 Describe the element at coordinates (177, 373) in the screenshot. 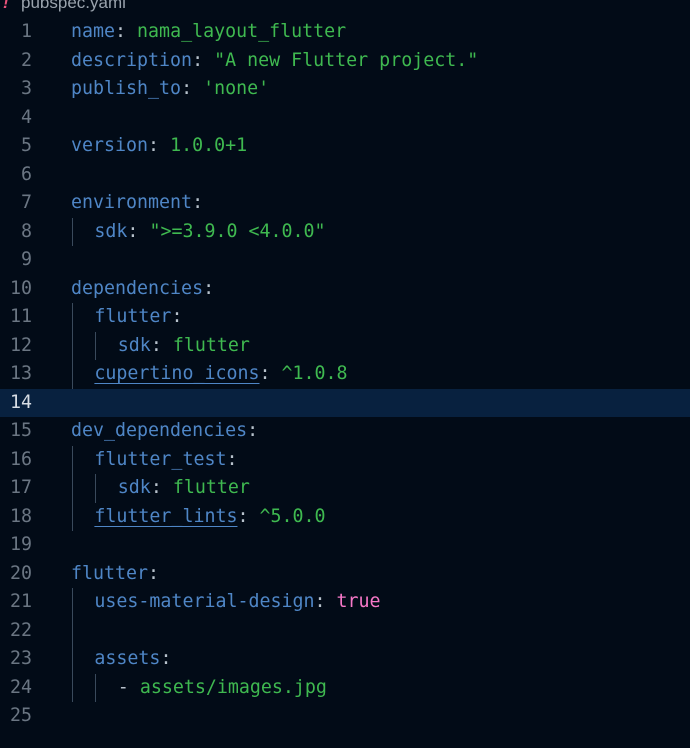

I see `yaml-key: cupertino_icons` at that location.